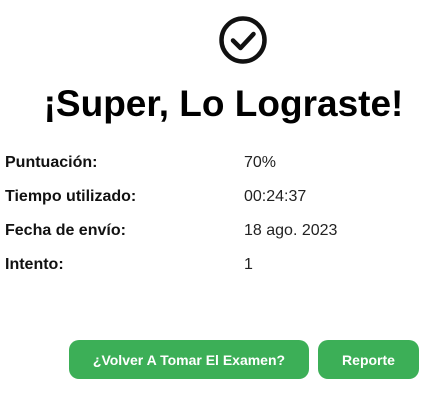 Image resolution: width=447 pixels, height=401 pixels. I want to click on report-button: Reporte, so click(368, 359).